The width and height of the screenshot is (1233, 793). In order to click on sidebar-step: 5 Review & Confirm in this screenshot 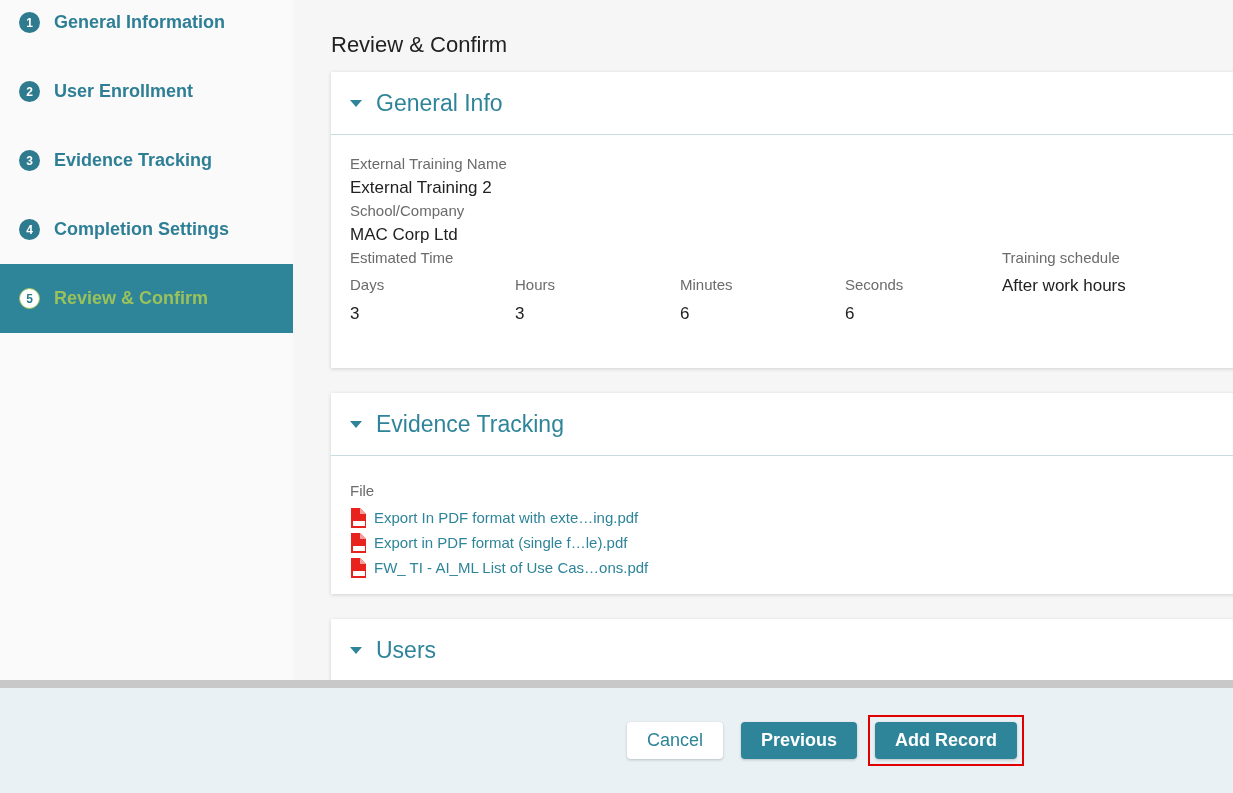, I will do `click(146, 298)`.